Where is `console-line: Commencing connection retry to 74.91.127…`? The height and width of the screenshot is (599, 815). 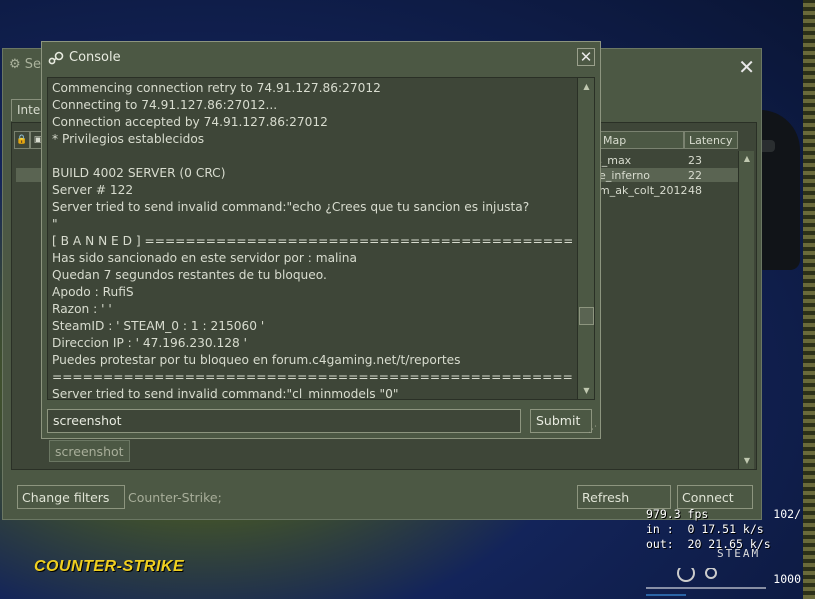
console-line: Commencing connection retry to 74.91.127… is located at coordinates (216, 88).